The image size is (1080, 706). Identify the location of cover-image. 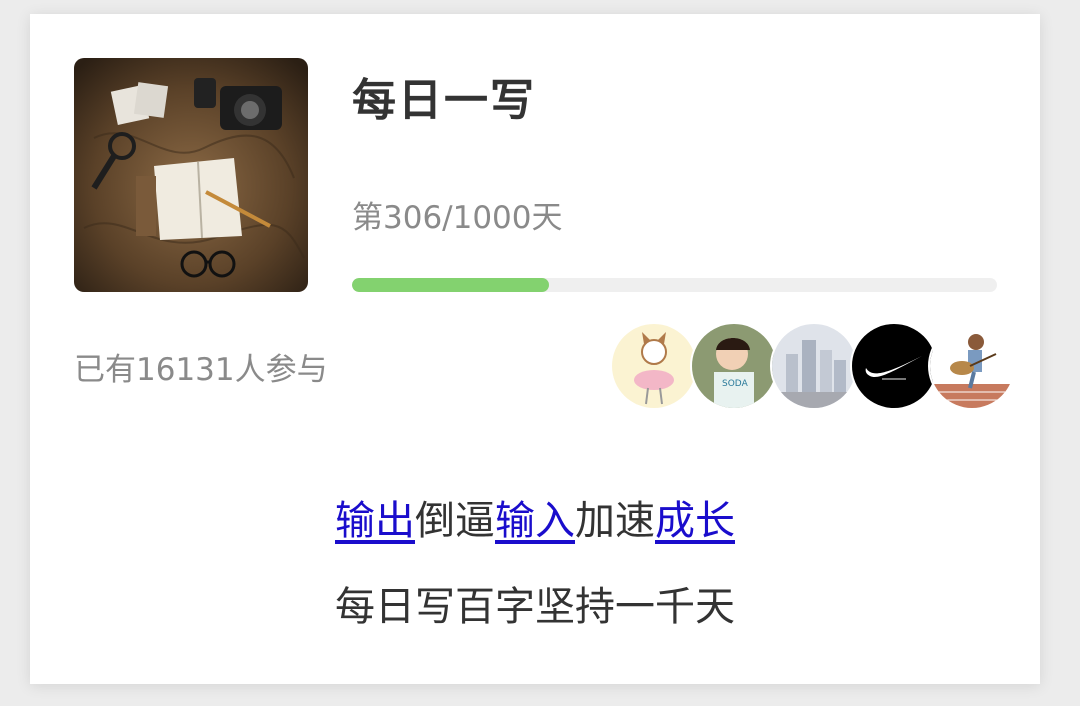
(191, 175).